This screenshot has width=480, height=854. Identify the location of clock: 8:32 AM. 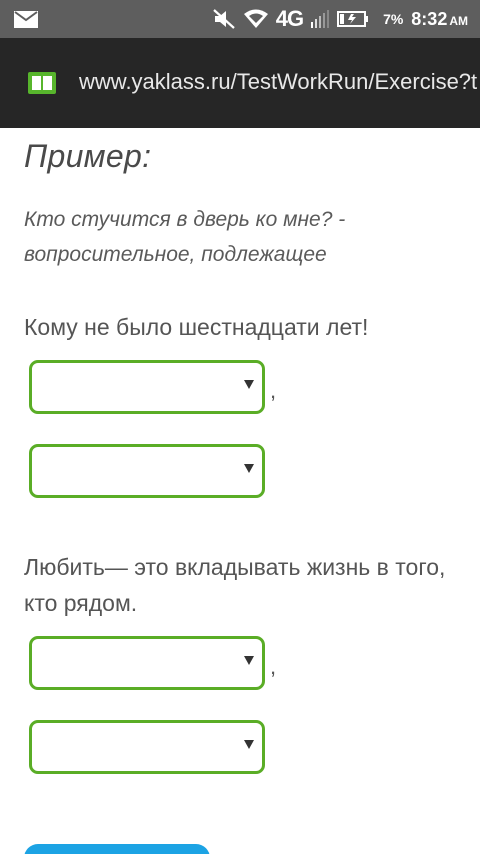
(439, 19).